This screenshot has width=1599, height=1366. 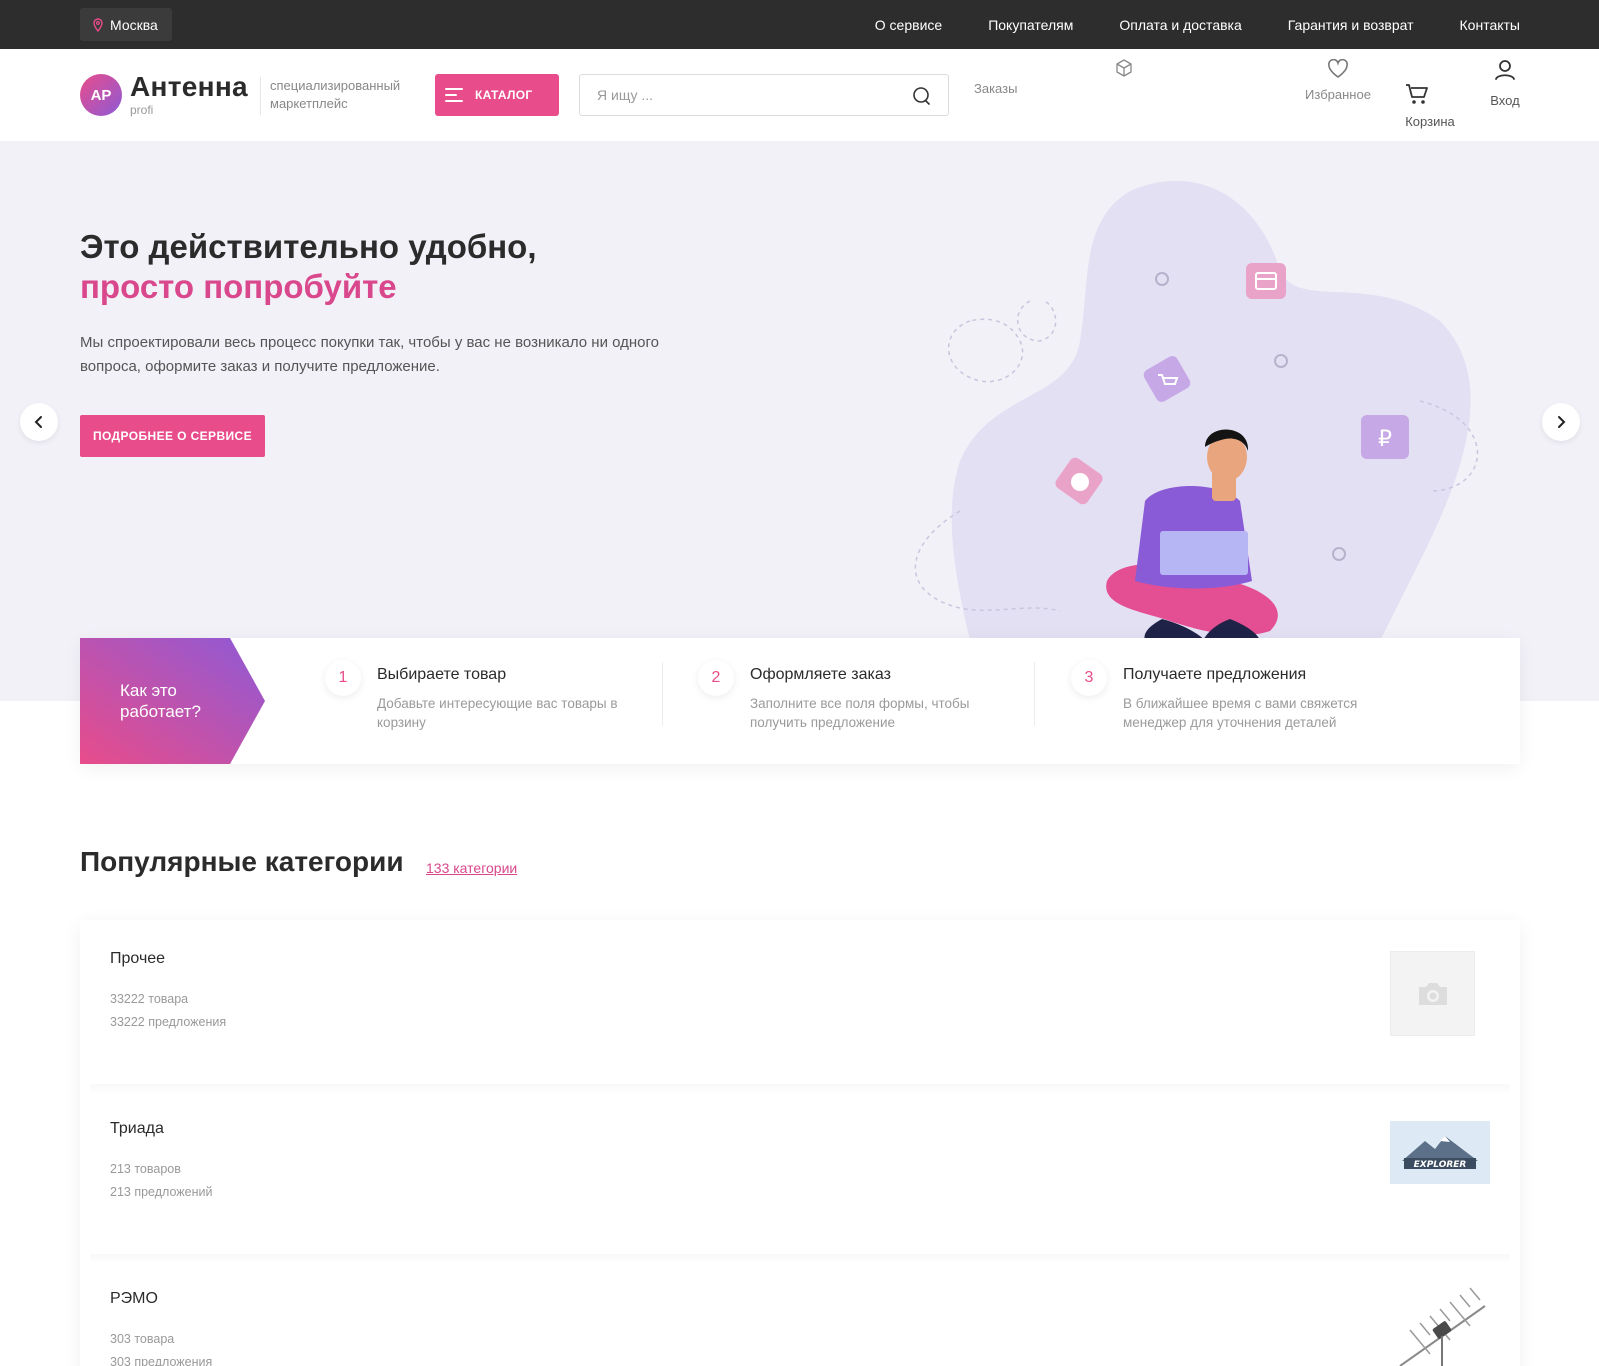 I want to click on category-name: РЭМО, so click(x=134, y=1299).